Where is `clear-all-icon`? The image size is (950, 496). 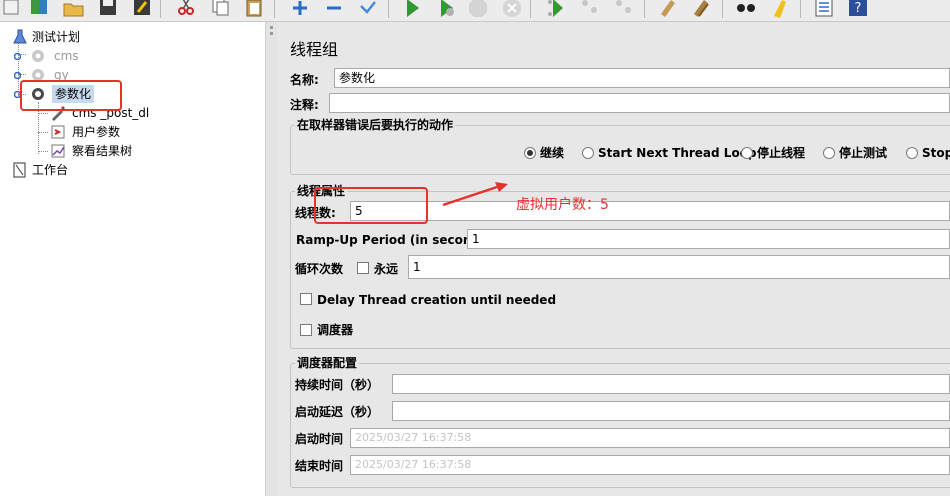
clear-all-icon is located at coordinates (702, 10).